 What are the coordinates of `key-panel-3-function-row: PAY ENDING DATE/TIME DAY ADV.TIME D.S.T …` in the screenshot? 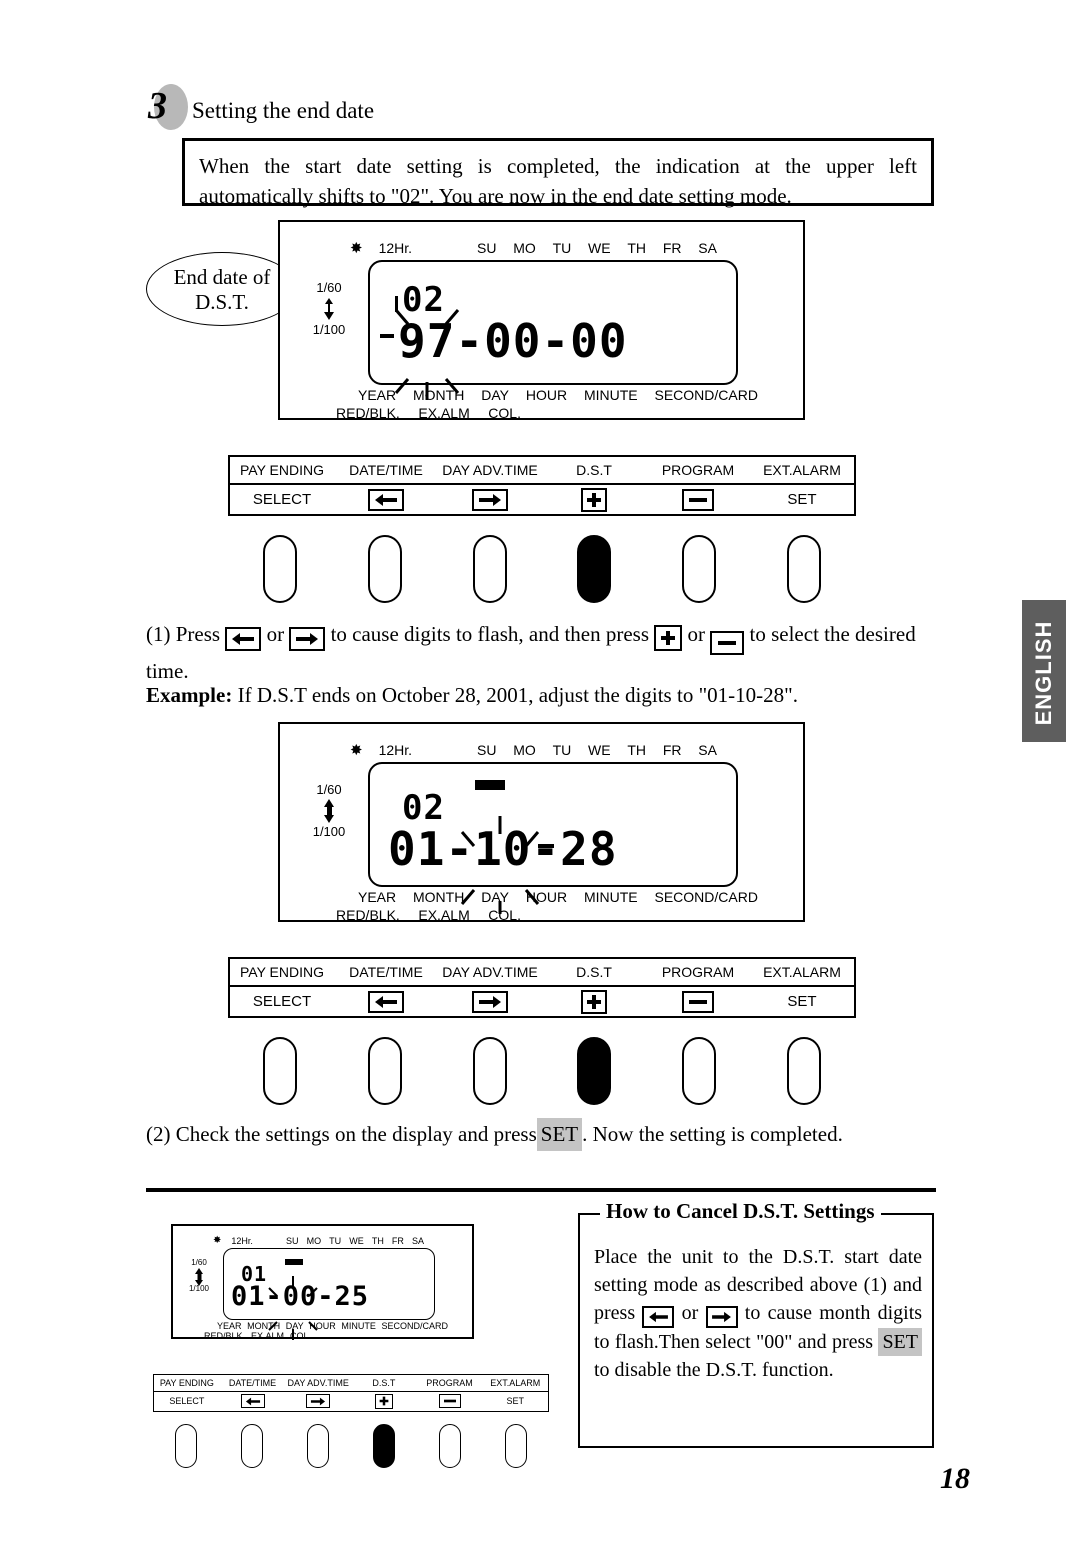 It's located at (351, 1383).